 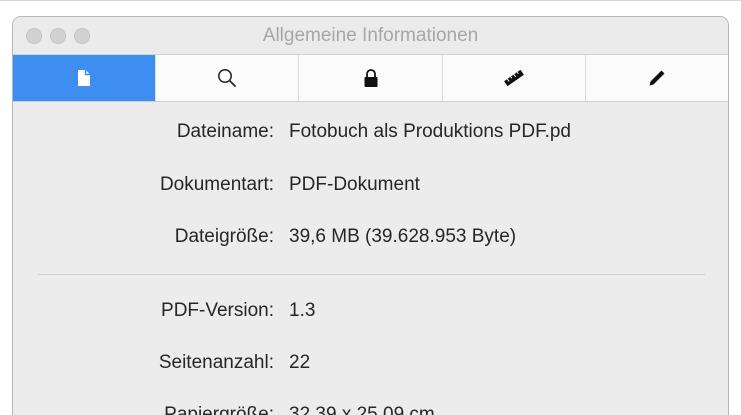 I want to click on tab-encryption, so click(x=369, y=78).